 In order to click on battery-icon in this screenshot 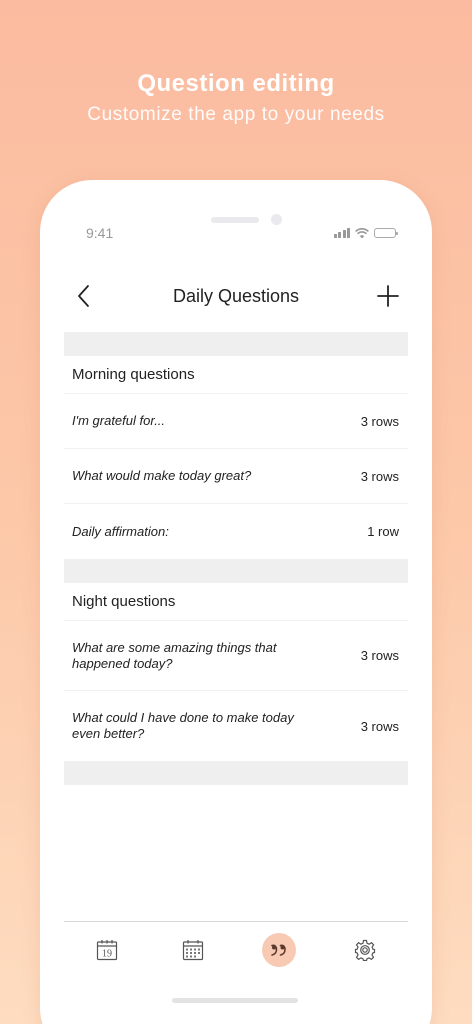, I will do `click(386, 233)`.